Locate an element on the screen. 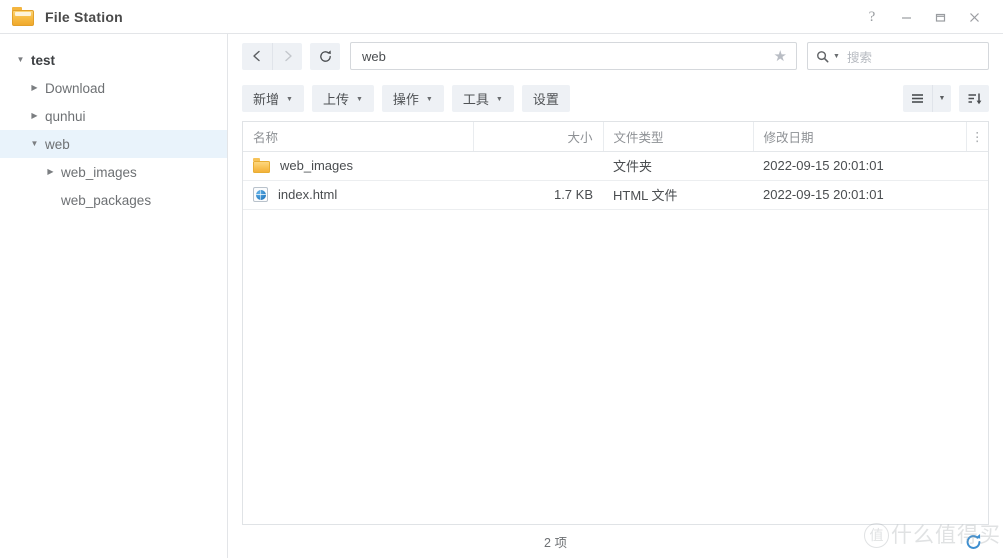 Image resolution: width=1003 pixels, height=558 pixels. forward-button is located at coordinates (287, 56).